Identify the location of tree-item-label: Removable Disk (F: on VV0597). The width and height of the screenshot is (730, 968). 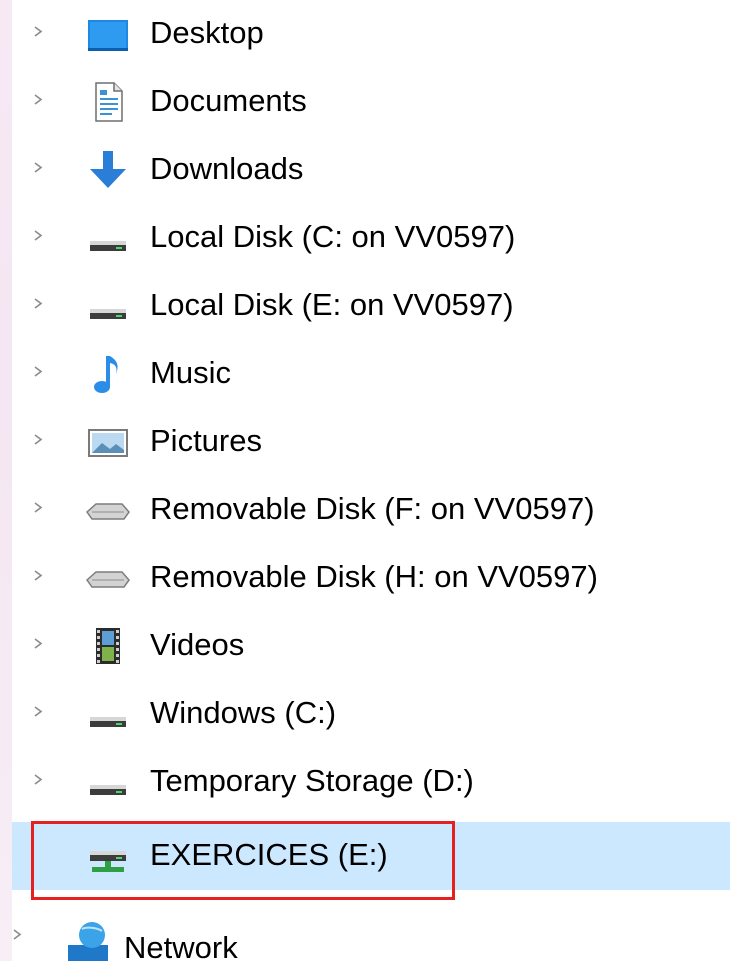
(372, 508).